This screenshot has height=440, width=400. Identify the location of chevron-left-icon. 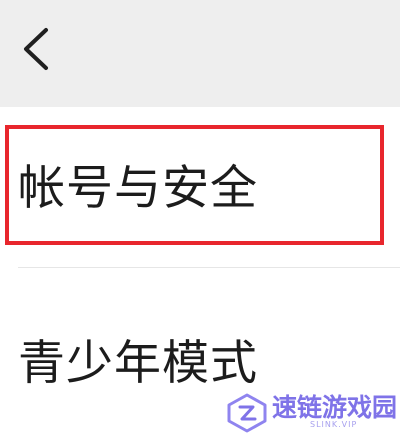
(36, 49).